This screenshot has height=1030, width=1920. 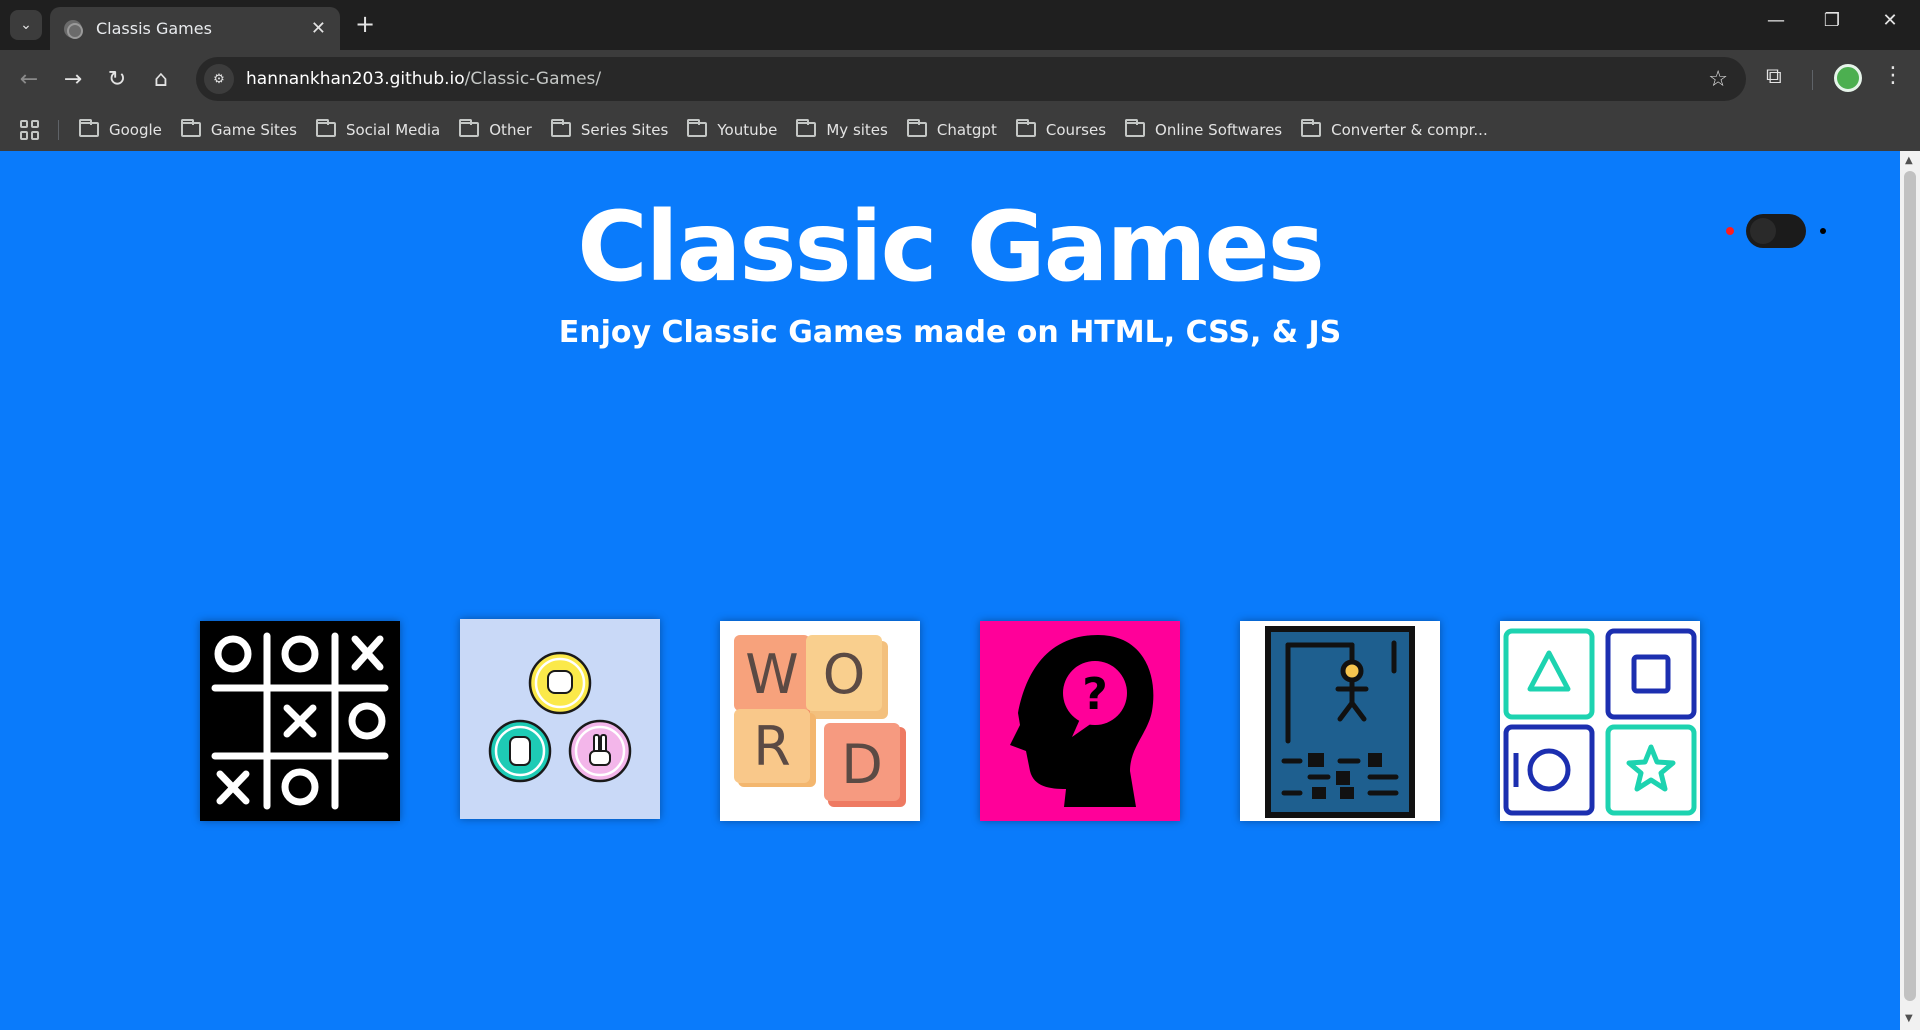 I want to click on bookmark-label: Series Sites, so click(x=624, y=129).